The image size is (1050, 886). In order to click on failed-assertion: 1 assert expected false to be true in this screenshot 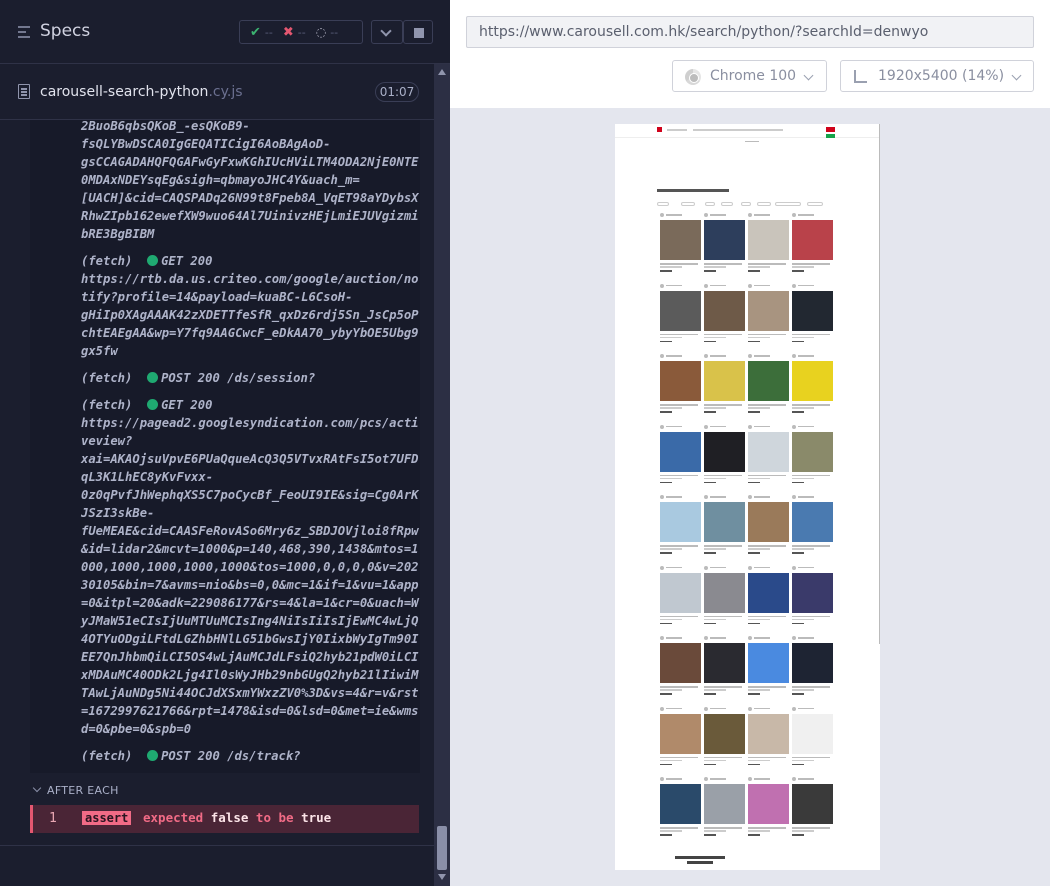, I will do `click(224, 819)`.